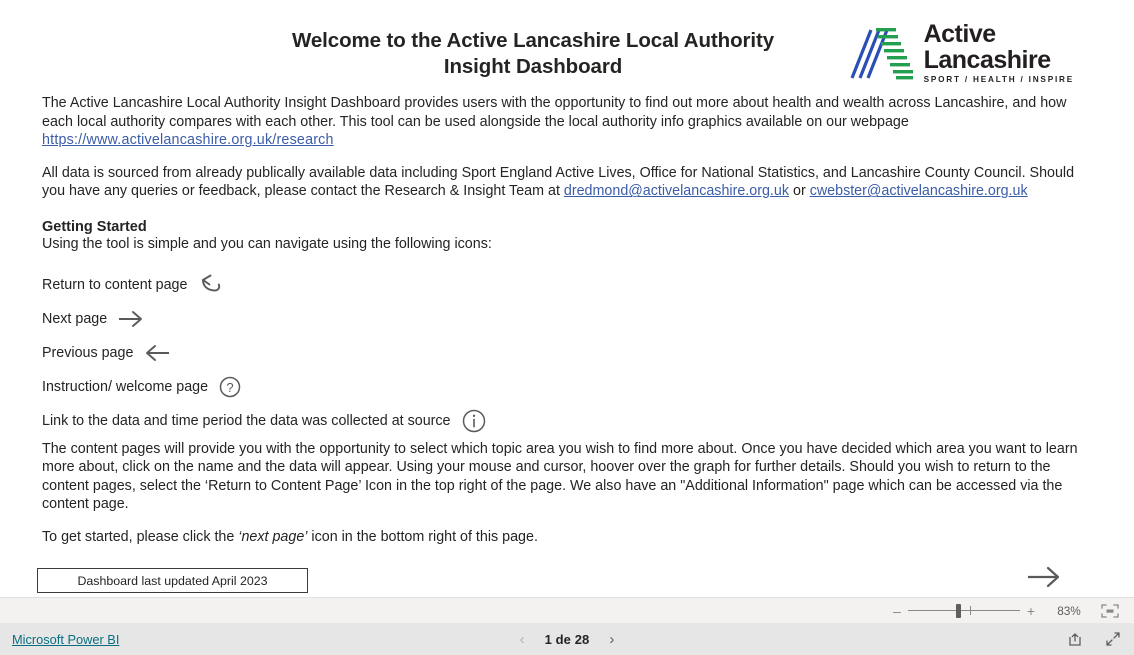 This screenshot has height=655, width=1134. What do you see at coordinates (533, 66) in the screenshot?
I see `page-title-line-2: Insight Dashboard` at bounding box center [533, 66].